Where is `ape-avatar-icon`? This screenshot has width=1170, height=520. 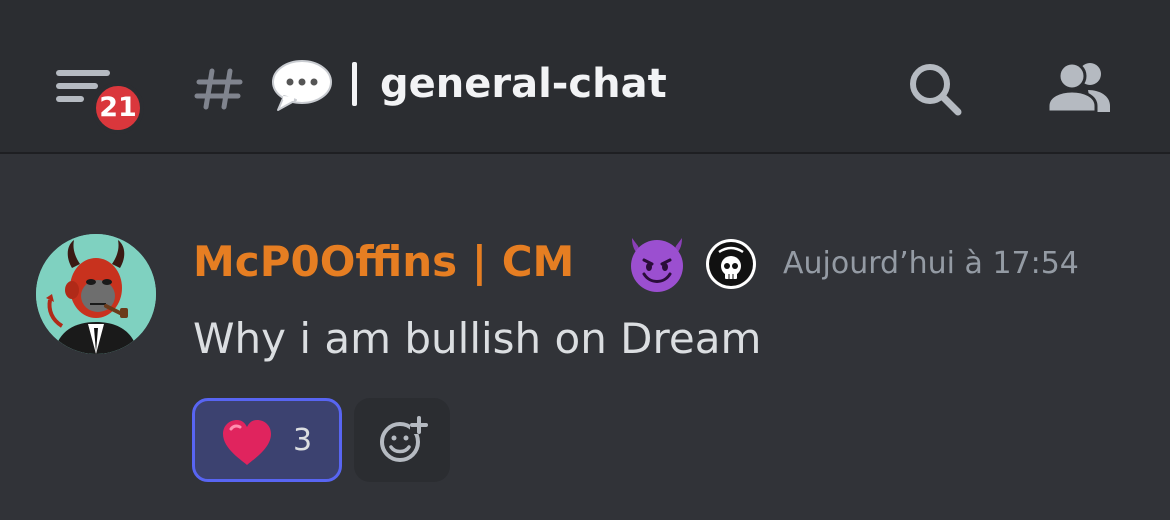
ape-avatar-icon is located at coordinates (96, 294).